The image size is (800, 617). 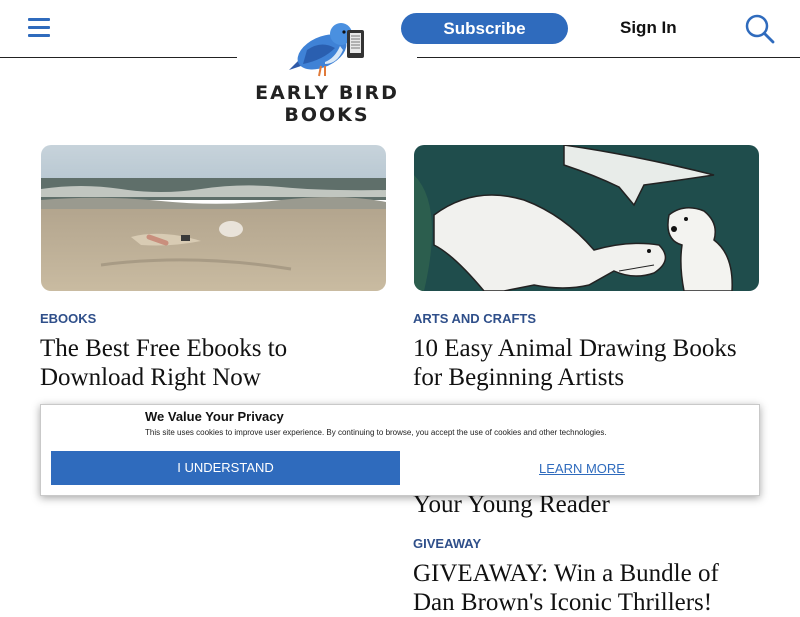 I want to click on article-category: ARTS AND CRAFTS, so click(x=474, y=318).